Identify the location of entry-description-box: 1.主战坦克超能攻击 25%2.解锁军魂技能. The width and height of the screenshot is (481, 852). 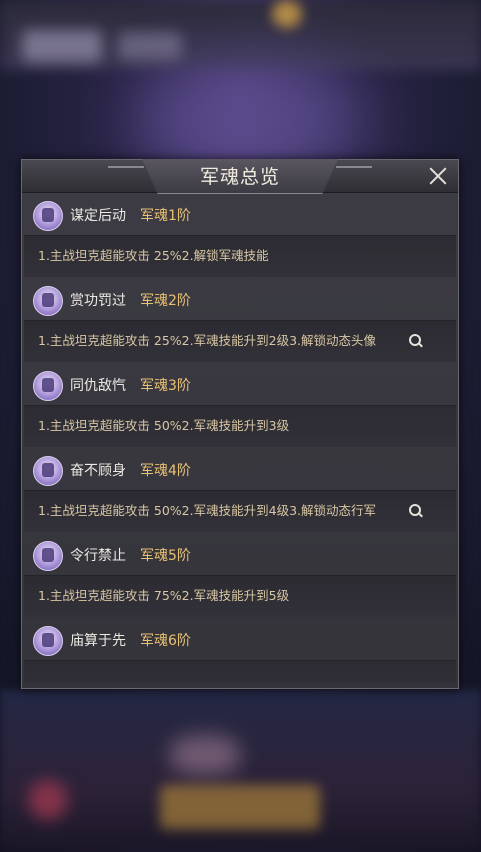
(240, 256).